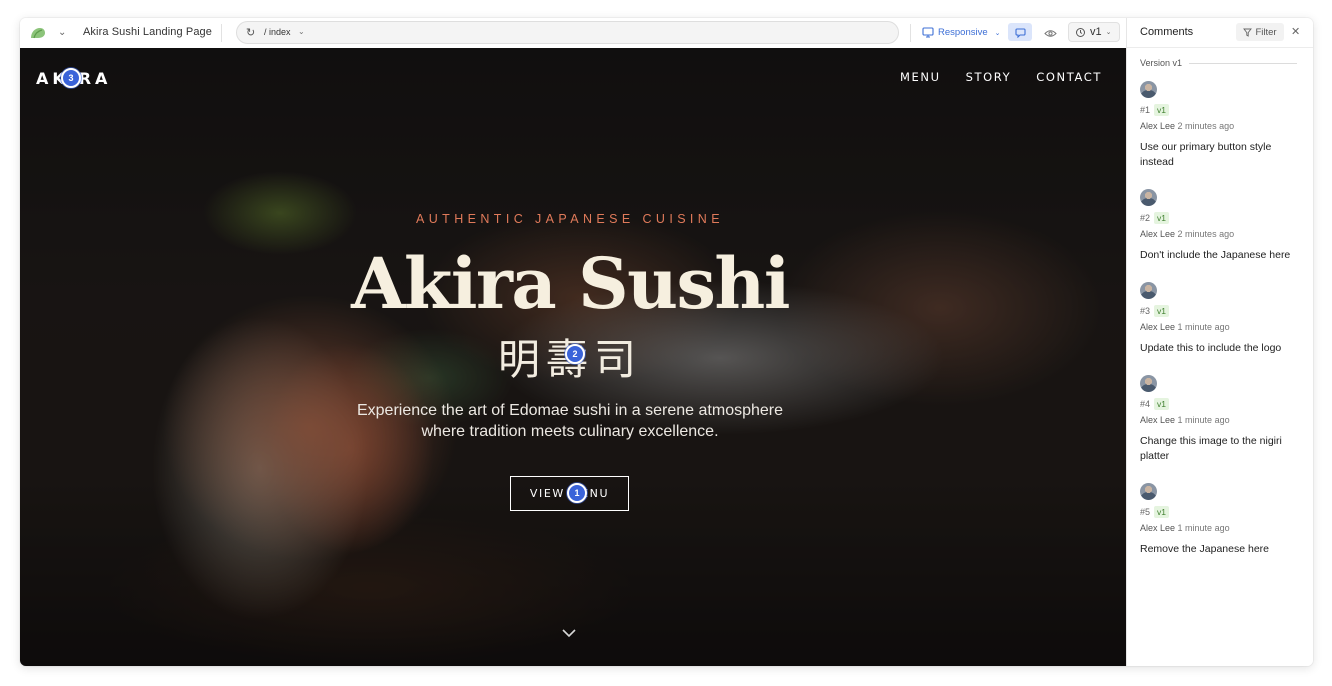  Describe the element at coordinates (569, 633) in the screenshot. I see `scroll-down-chevron-icon` at that location.